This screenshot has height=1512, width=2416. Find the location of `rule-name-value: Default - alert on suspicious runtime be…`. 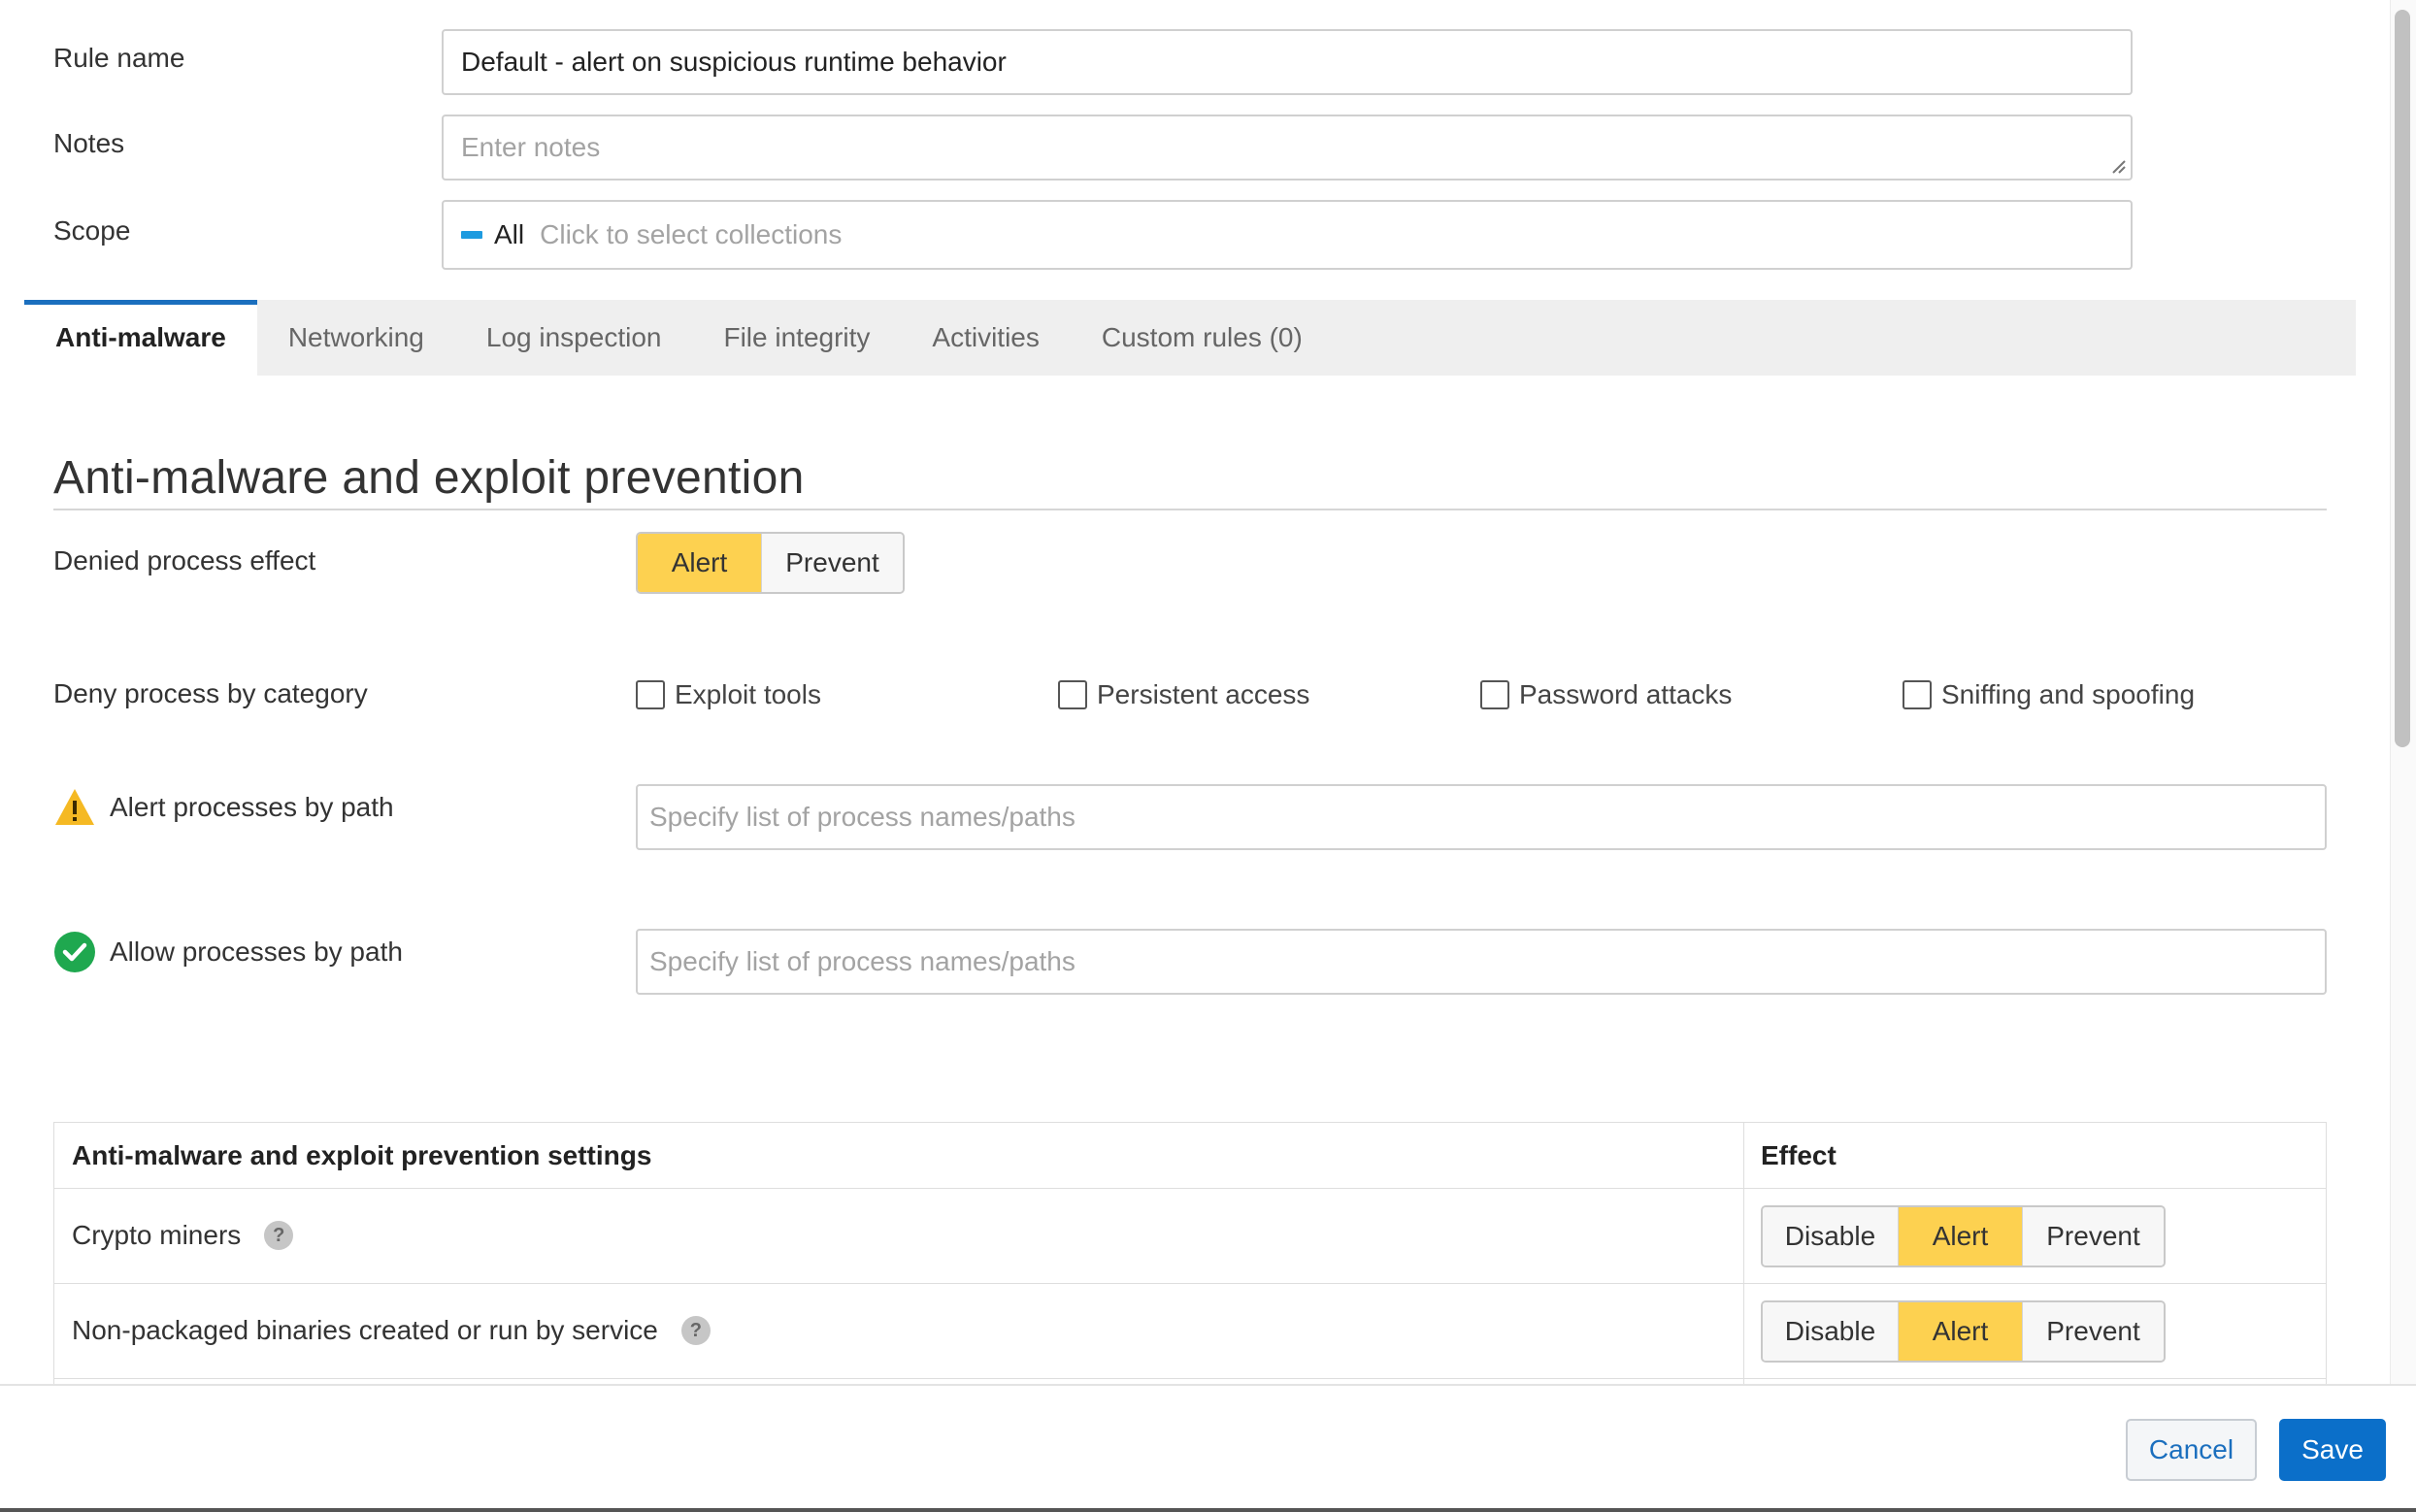

rule-name-value: Default - alert on suspicious runtime be… is located at coordinates (734, 62).